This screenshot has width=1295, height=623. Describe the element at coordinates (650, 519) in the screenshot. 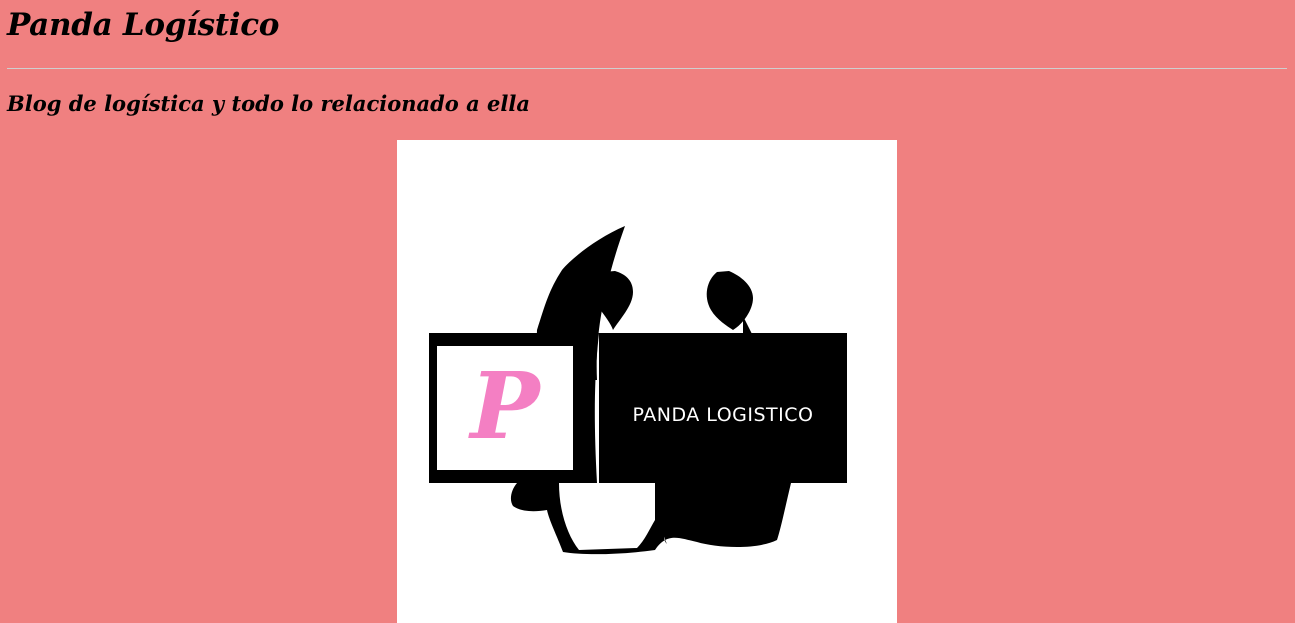

I see `silhouette-lower-left` at that location.